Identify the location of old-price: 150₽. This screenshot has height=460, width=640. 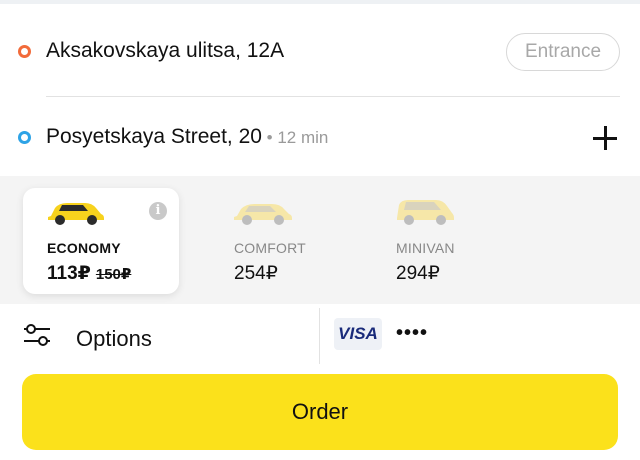
(113, 274).